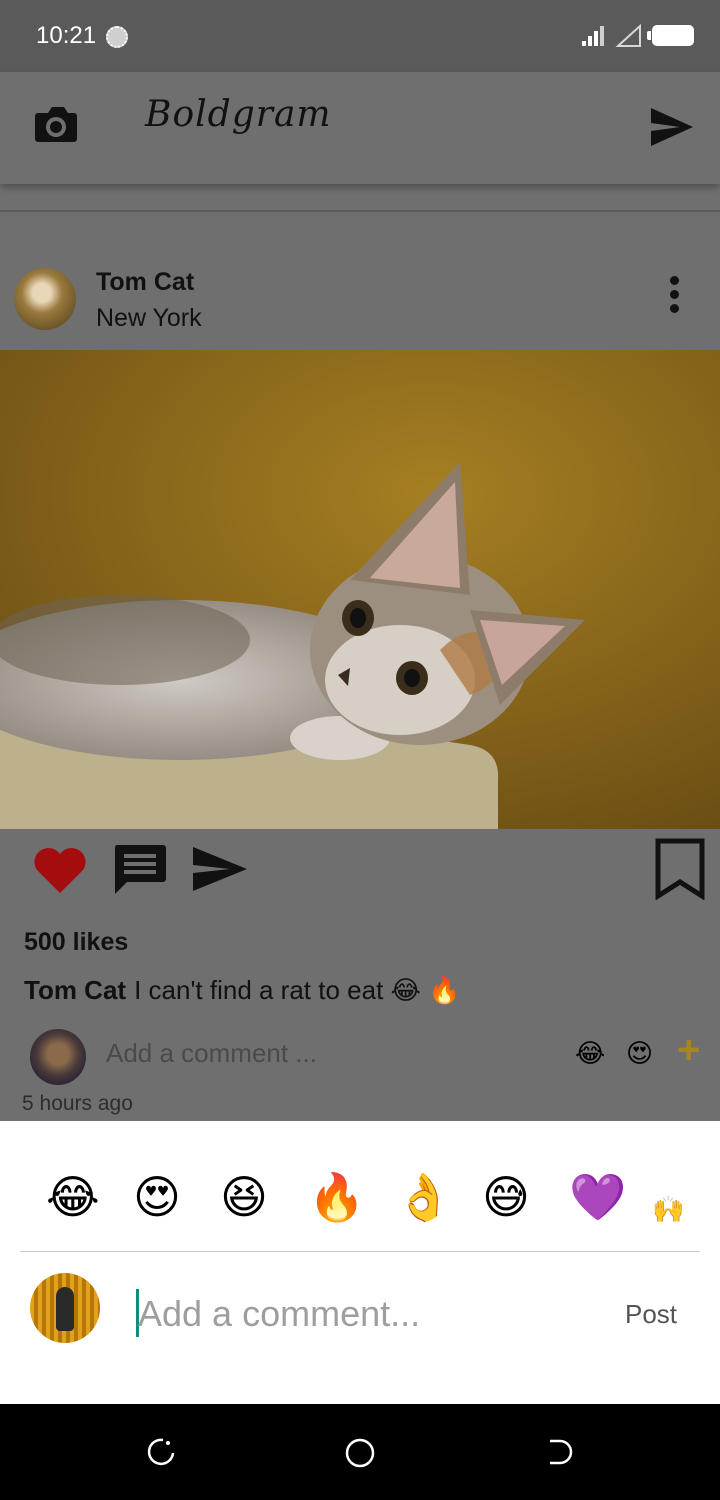  What do you see at coordinates (360, 302) in the screenshot?
I see `post-header: Tom Cat New York` at bounding box center [360, 302].